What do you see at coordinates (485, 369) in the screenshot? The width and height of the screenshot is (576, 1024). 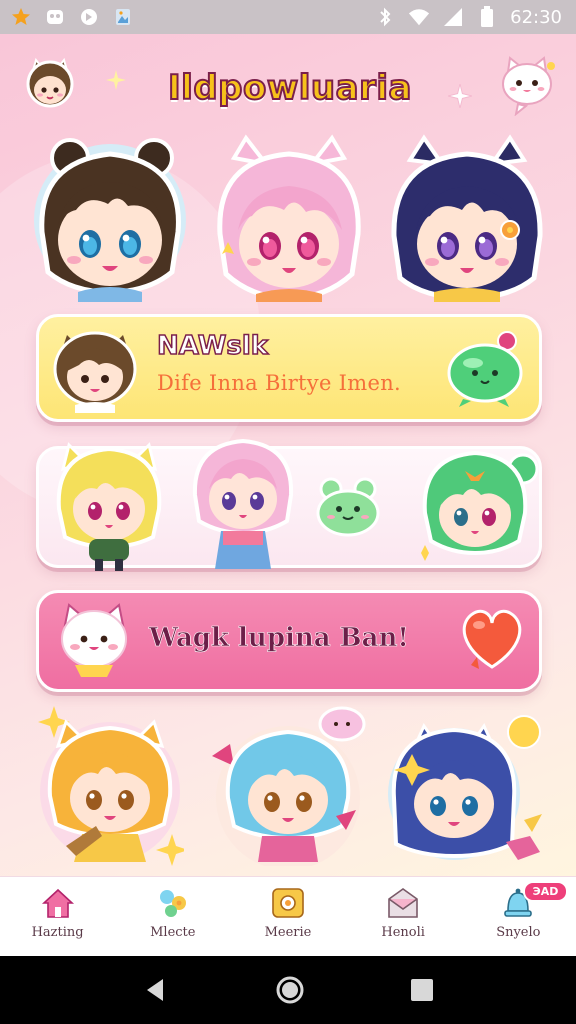 I see `green-slime-mascot-icon` at bounding box center [485, 369].